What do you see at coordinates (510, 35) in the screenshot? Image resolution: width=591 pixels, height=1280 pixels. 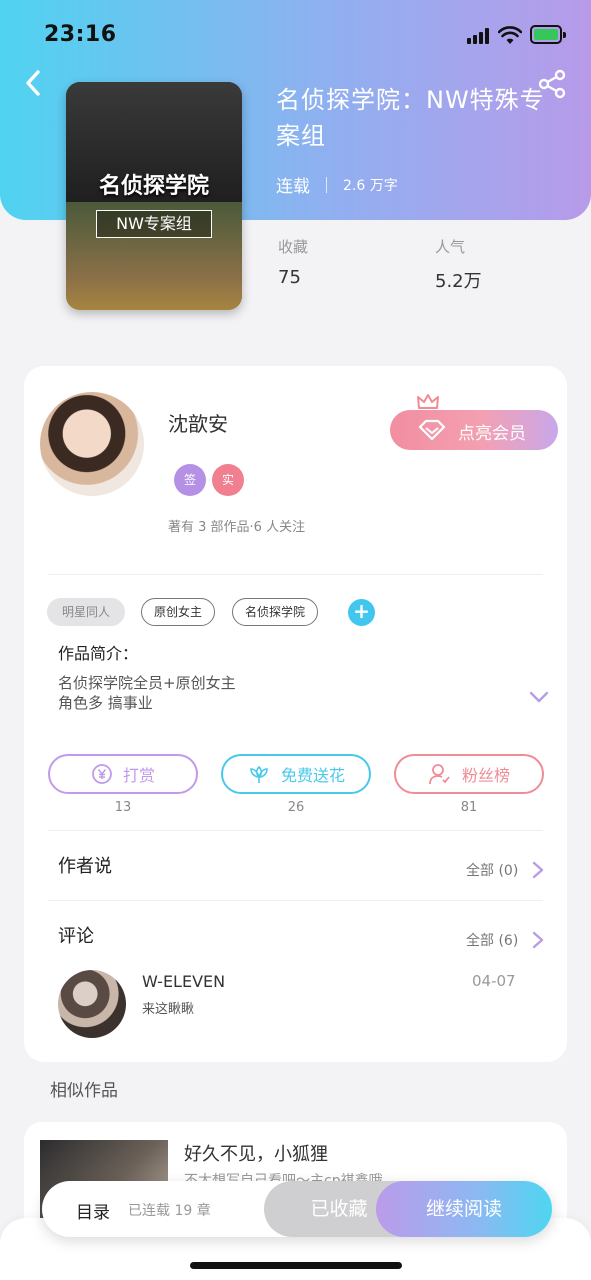 I see `wifi-icon` at bounding box center [510, 35].